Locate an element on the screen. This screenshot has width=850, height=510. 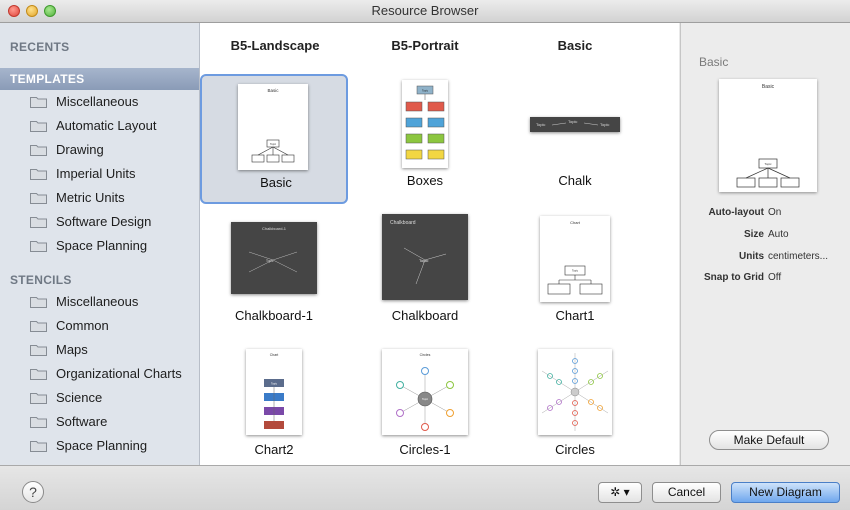
sidebar-item-templates-software-design: Software Design is located at coordinates (99, 222).